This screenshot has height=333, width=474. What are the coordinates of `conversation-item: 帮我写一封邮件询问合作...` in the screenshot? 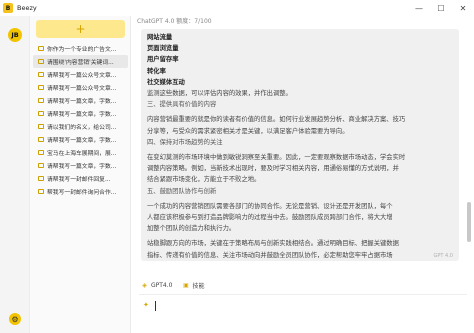 It's located at (80, 191).